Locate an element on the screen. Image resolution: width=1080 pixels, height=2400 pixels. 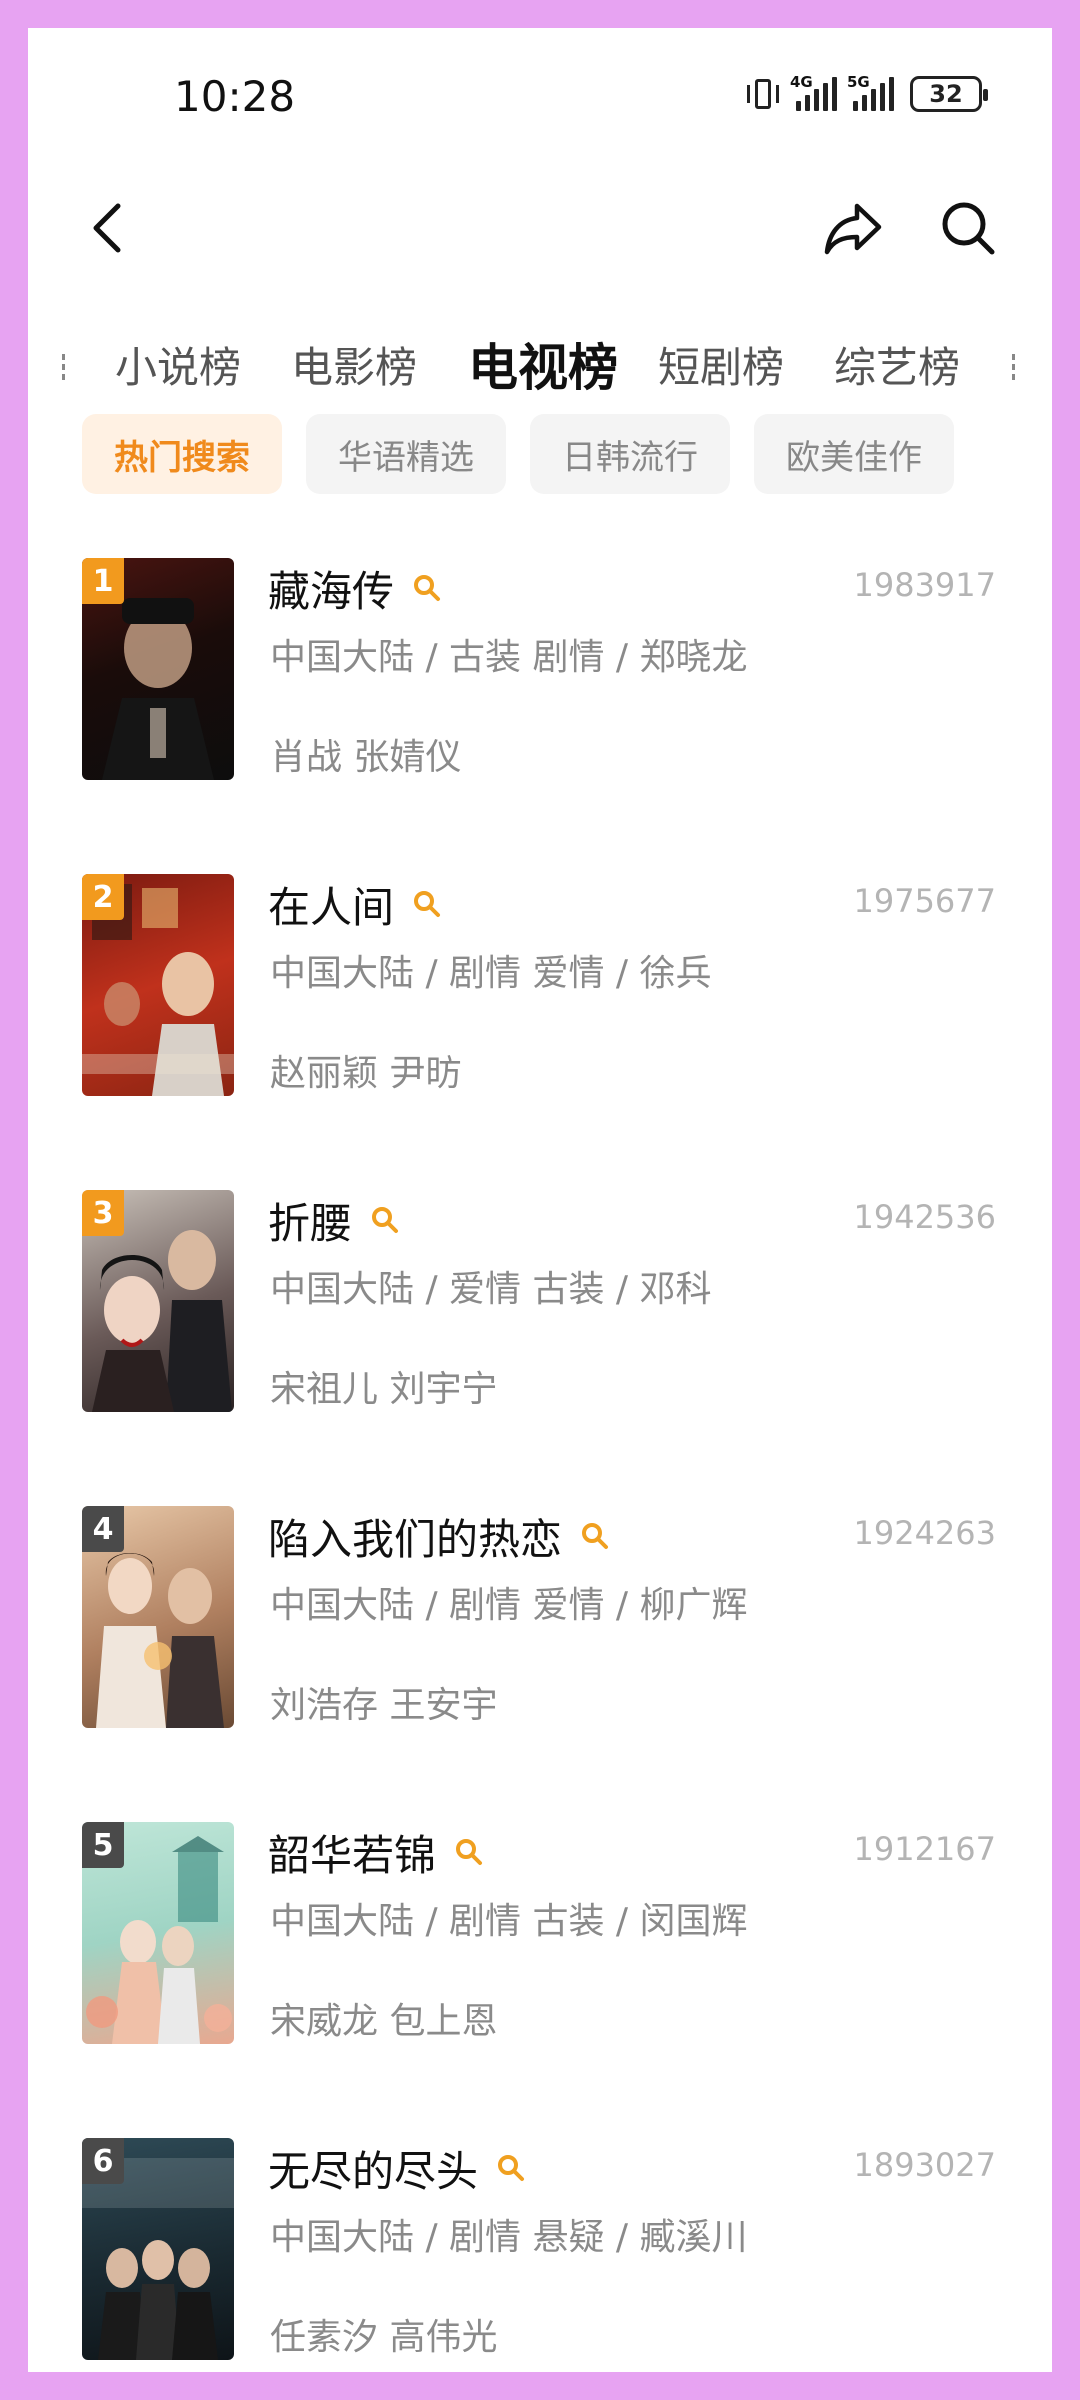
item-title: 韶华若锦 is located at coordinates (352, 1855).